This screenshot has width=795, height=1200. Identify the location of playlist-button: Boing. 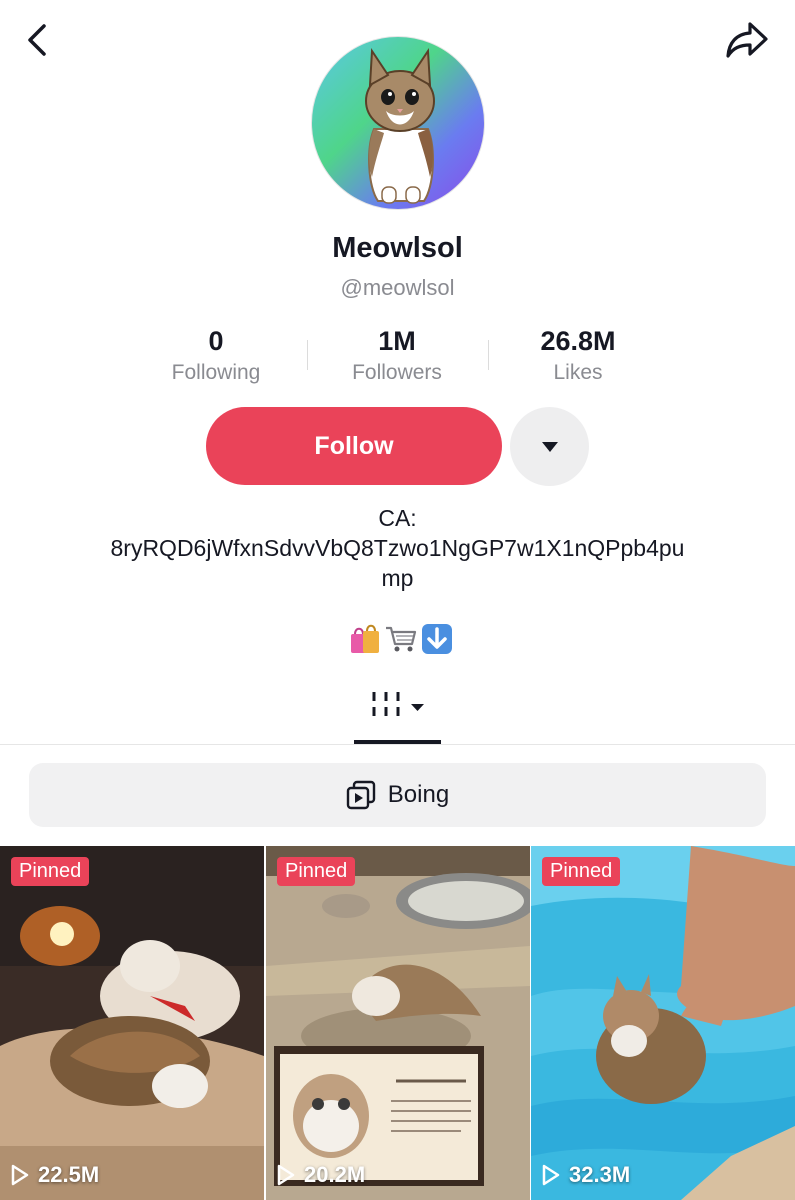
(397, 795).